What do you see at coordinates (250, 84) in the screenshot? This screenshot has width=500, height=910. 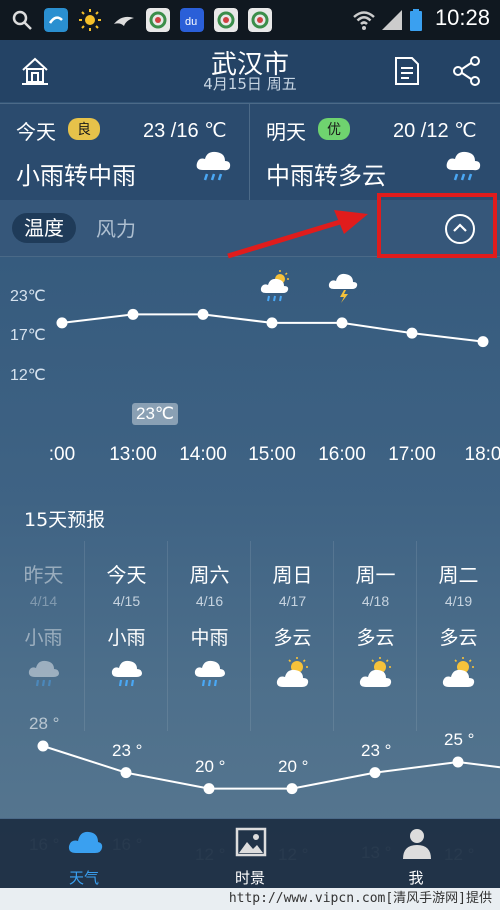 I see `date-subtitle: 4月15日 周五` at bounding box center [250, 84].